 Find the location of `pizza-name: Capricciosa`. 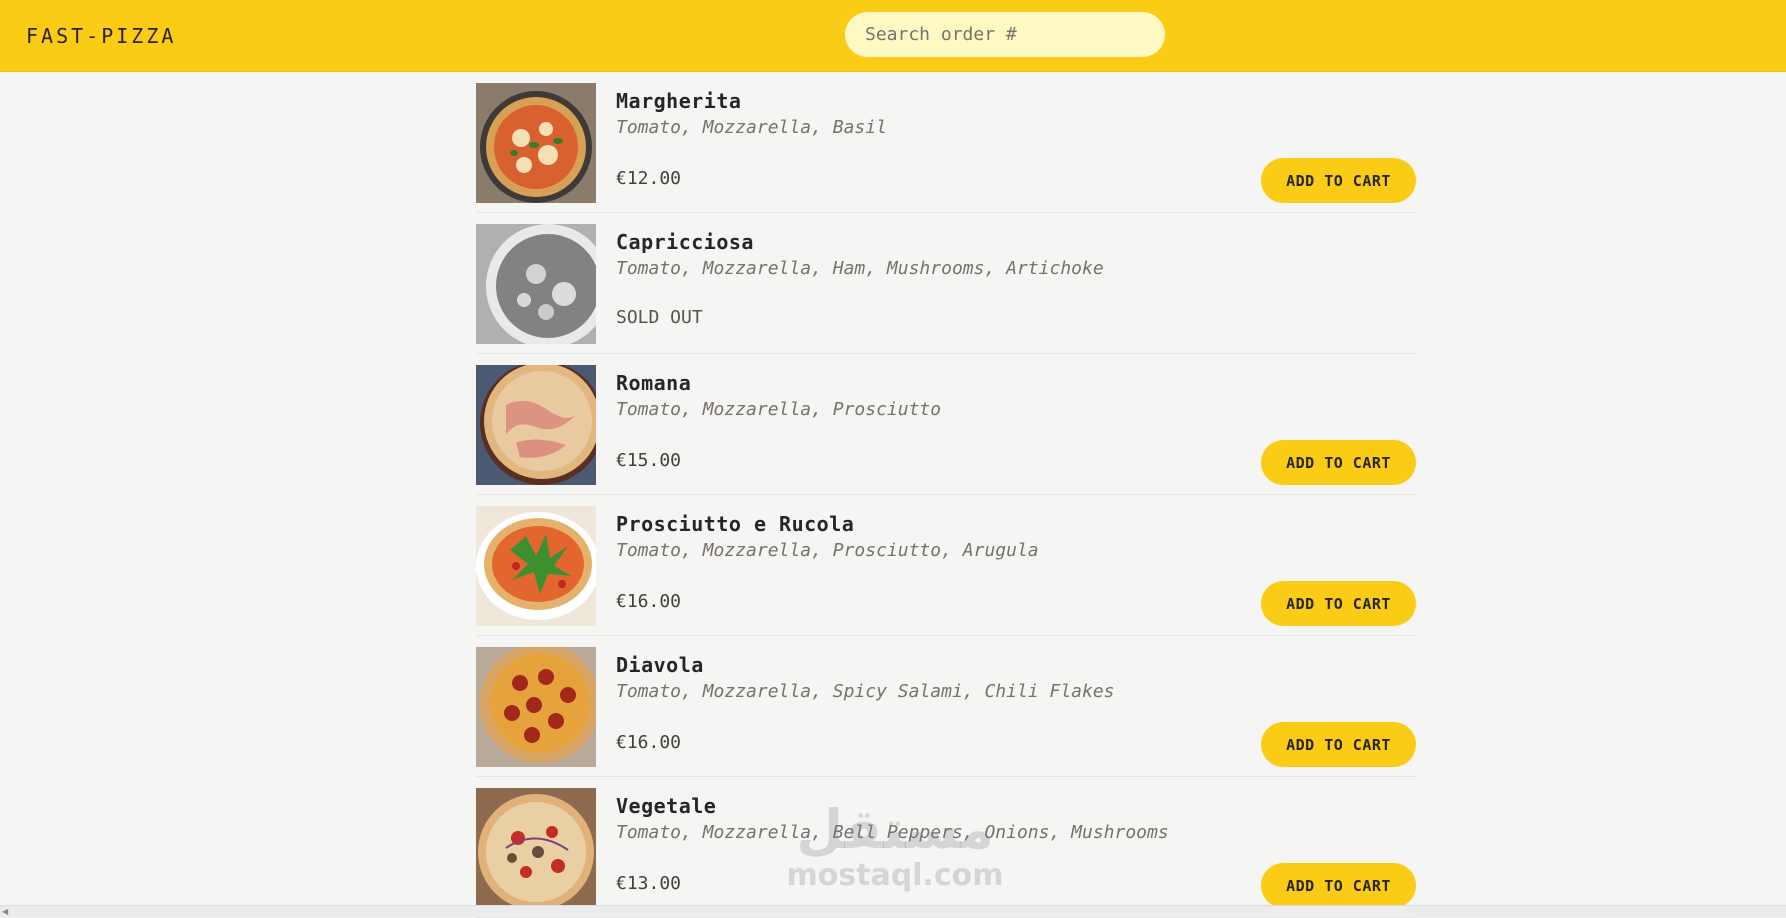

pizza-name: Capricciosa is located at coordinates (685, 242).